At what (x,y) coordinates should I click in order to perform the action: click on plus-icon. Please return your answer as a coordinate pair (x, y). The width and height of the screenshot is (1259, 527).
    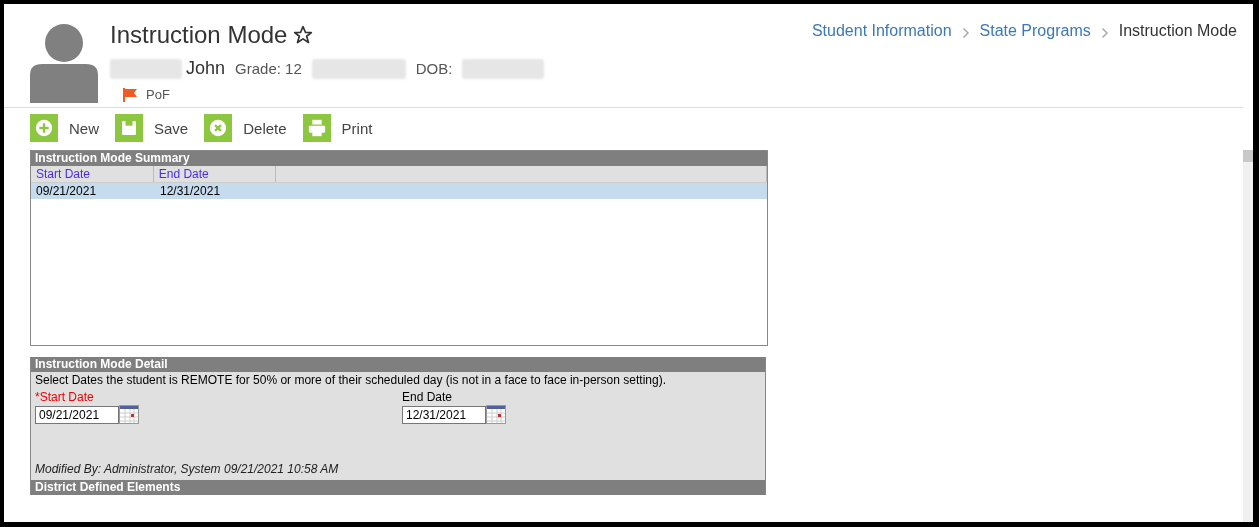
    Looking at the image, I should click on (44, 128).